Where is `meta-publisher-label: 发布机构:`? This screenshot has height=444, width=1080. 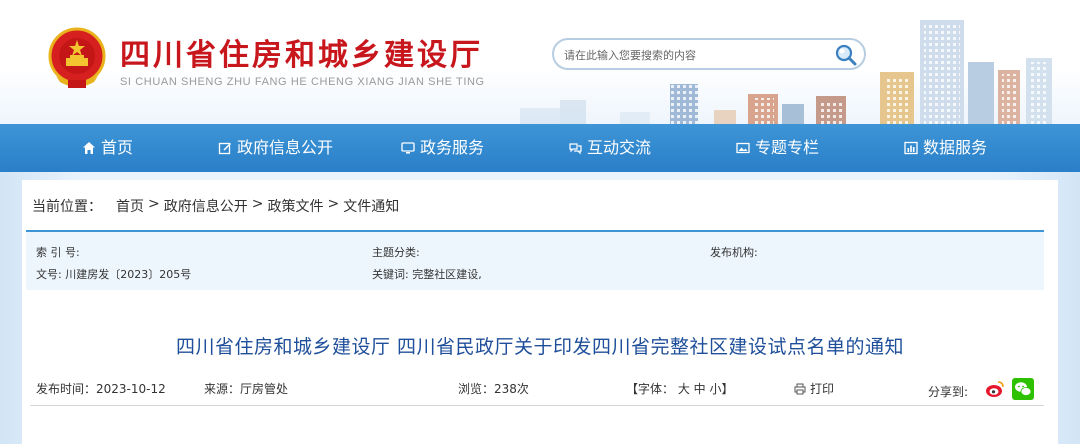
meta-publisher-label: 发布机构: is located at coordinates (734, 252).